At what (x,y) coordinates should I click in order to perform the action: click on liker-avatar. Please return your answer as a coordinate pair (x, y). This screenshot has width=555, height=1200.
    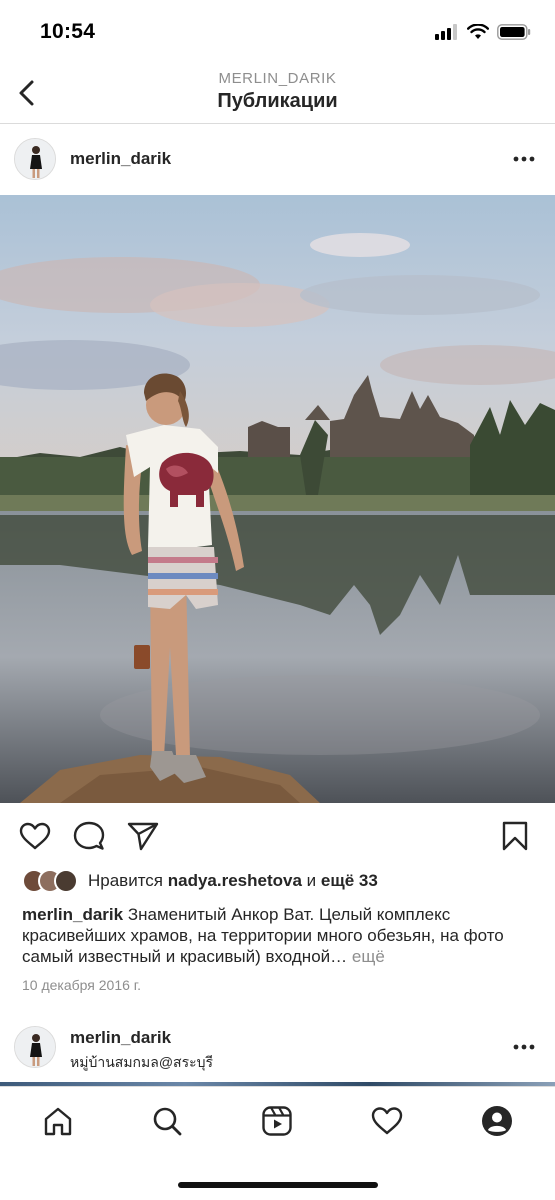
    Looking at the image, I should click on (66, 881).